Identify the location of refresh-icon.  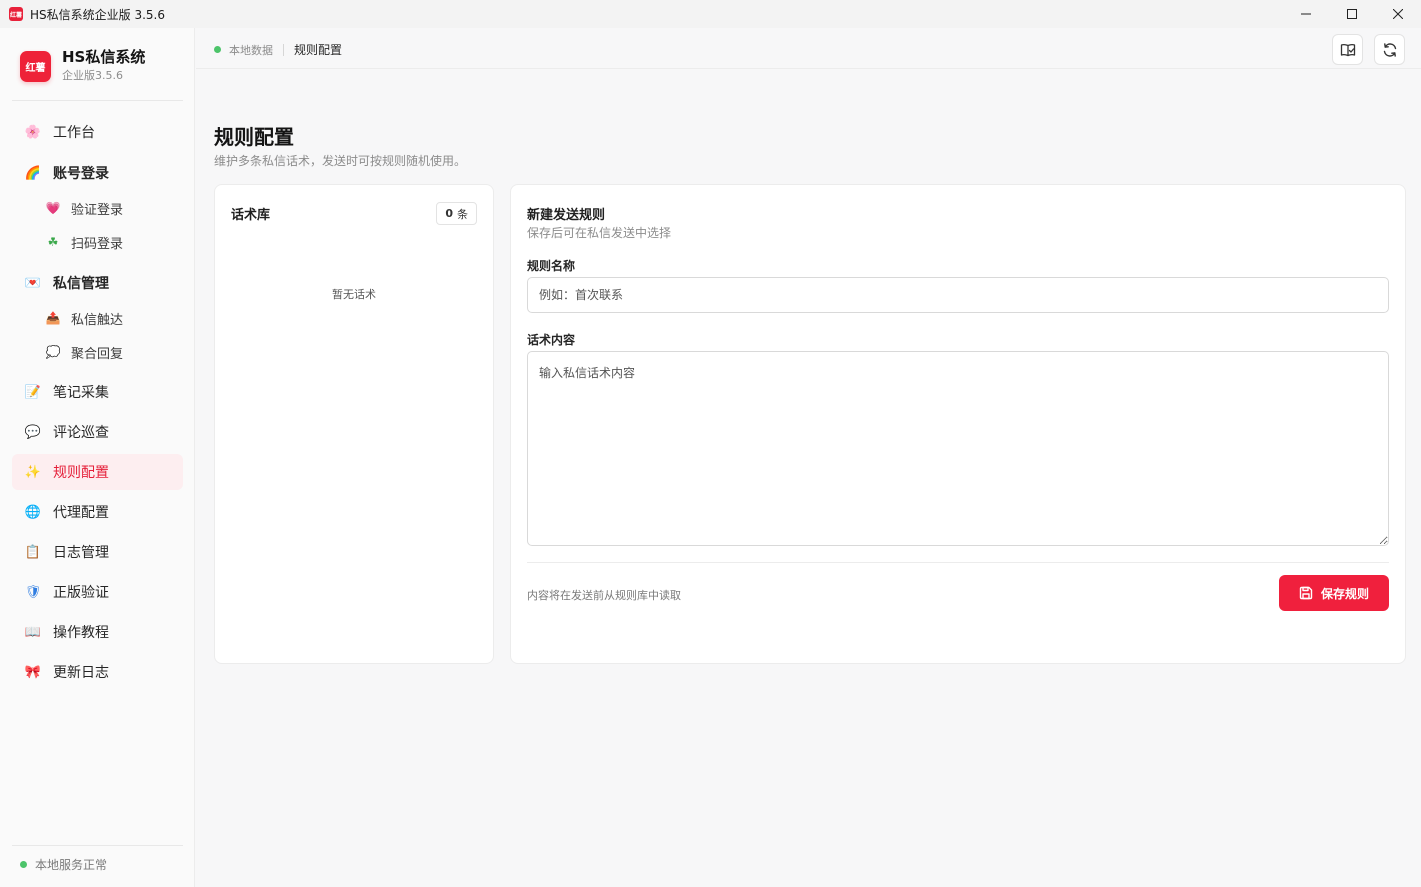
(1389, 49).